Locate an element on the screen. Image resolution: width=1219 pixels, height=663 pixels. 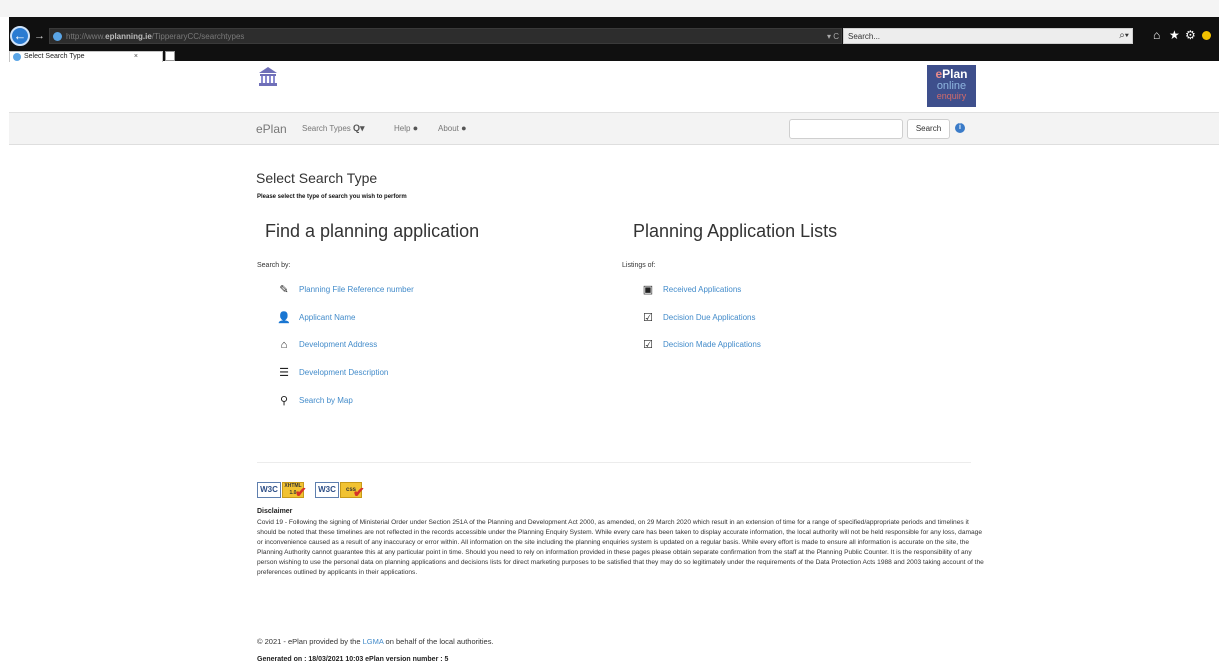
gear-icon: ⚙ is located at coordinates (1190, 35).